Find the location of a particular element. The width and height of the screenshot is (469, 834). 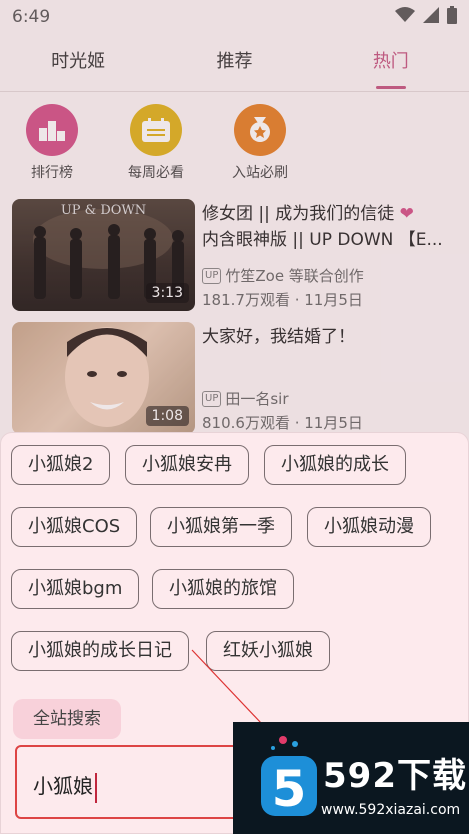

suggestion-chip: 小狐娘2 is located at coordinates (61, 465).